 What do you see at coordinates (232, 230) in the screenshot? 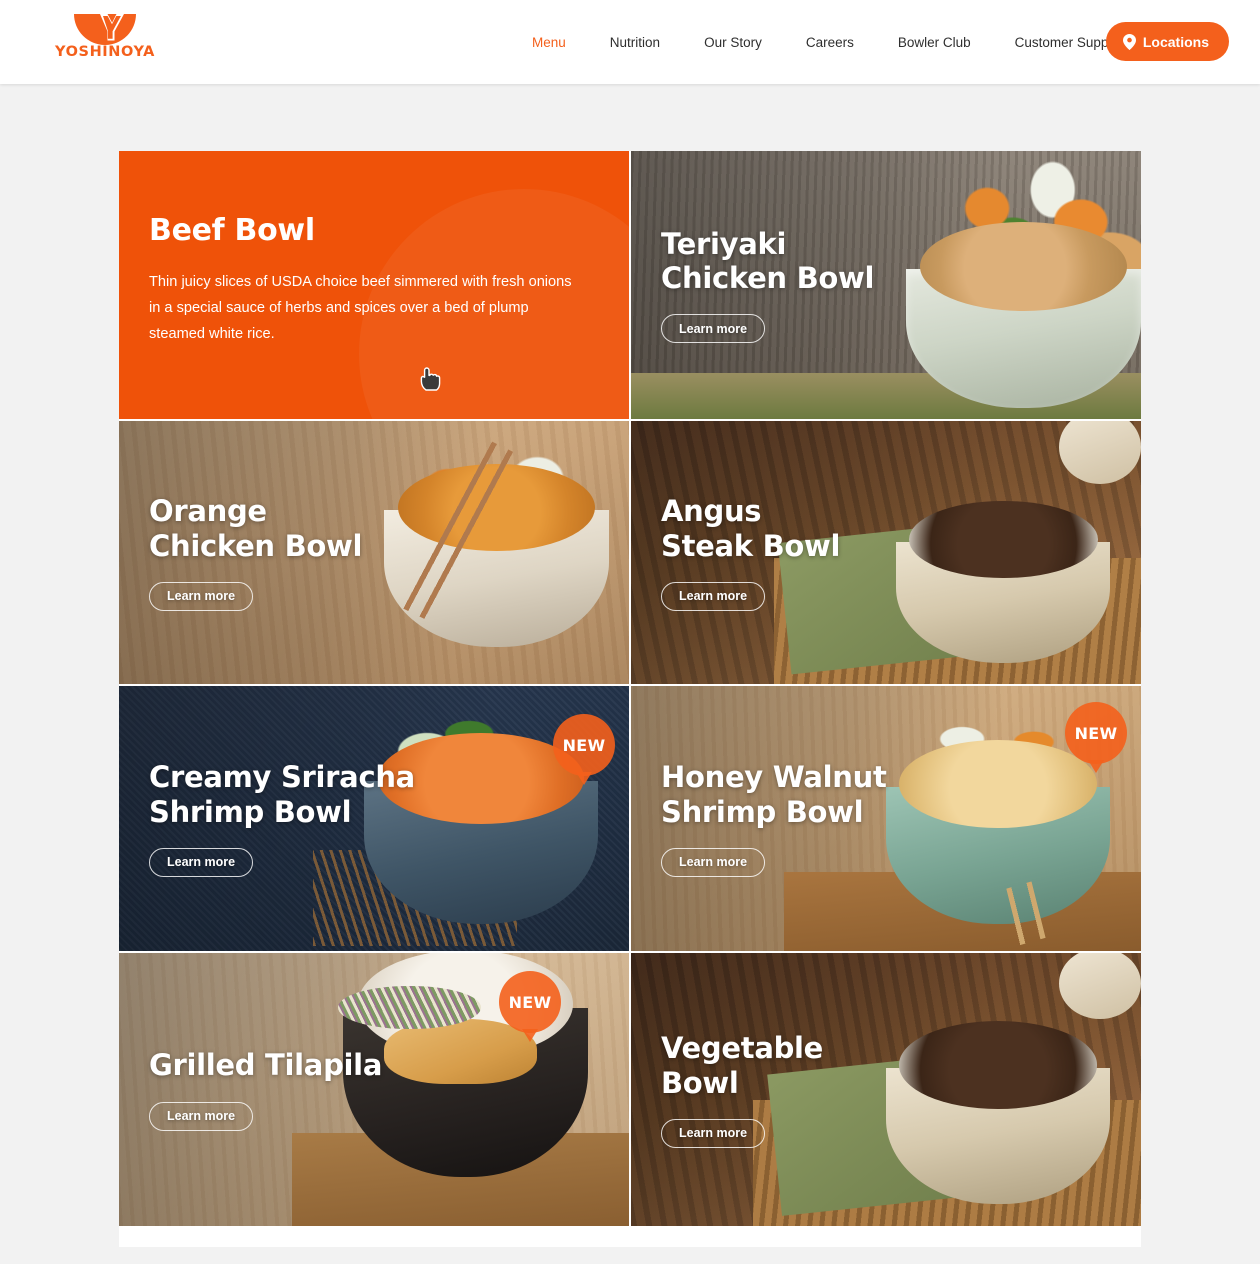
I see `card-title: Beef Bowl` at bounding box center [232, 230].